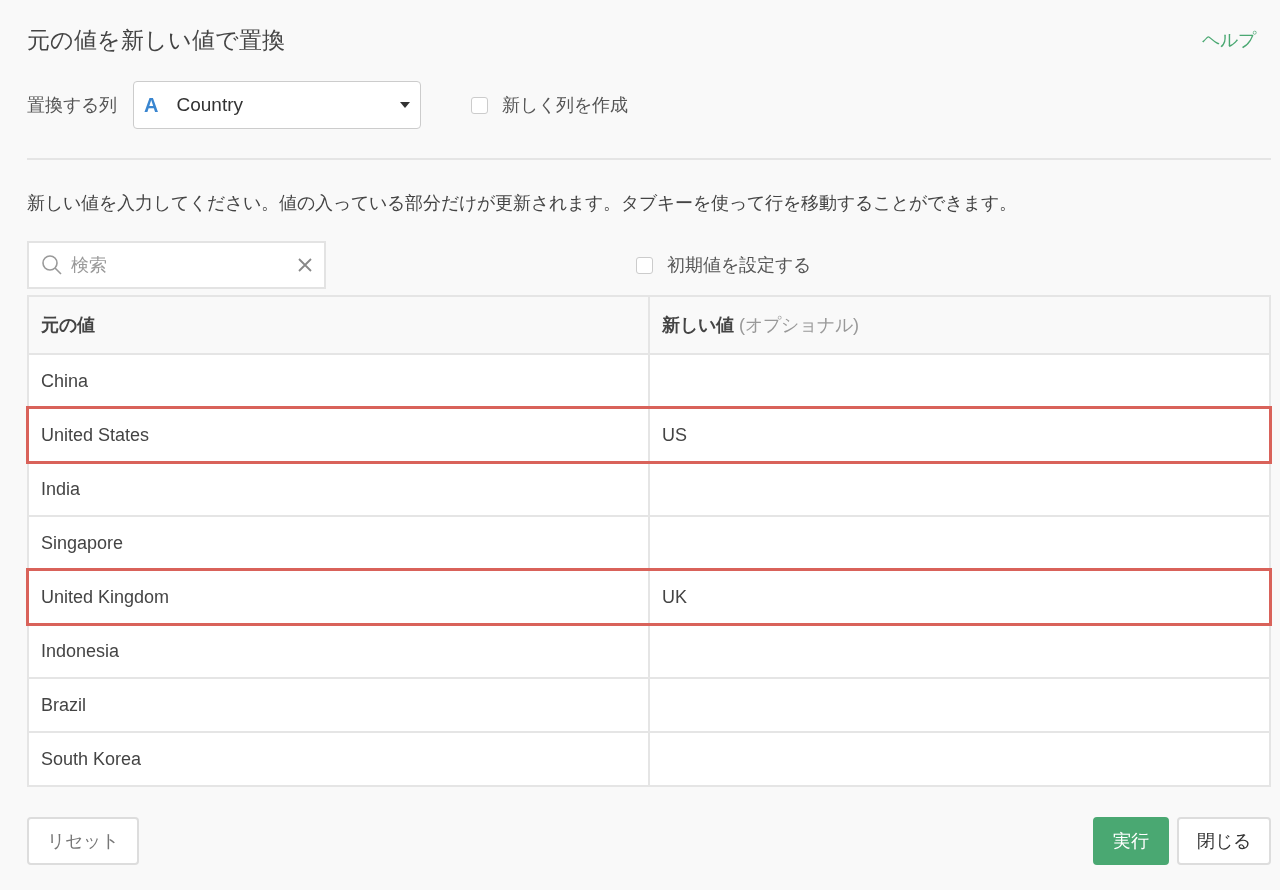 Image resolution: width=1280 pixels, height=890 pixels. What do you see at coordinates (180, 265) in the screenshot?
I see `search-input: 検索` at bounding box center [180, 265].